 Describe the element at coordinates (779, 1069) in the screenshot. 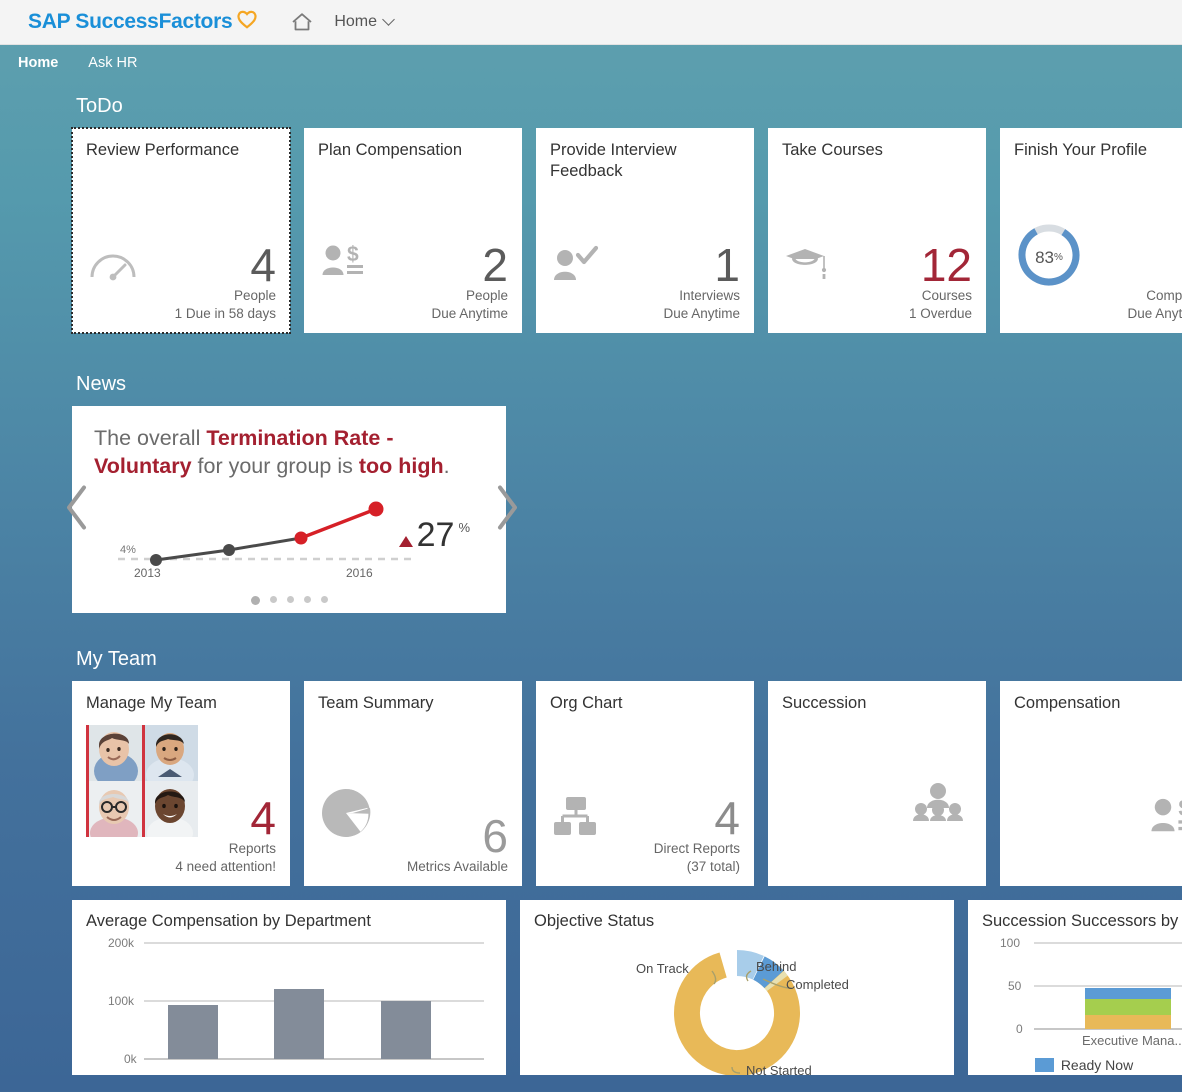

I see `svg-text: Not Started` at that location.